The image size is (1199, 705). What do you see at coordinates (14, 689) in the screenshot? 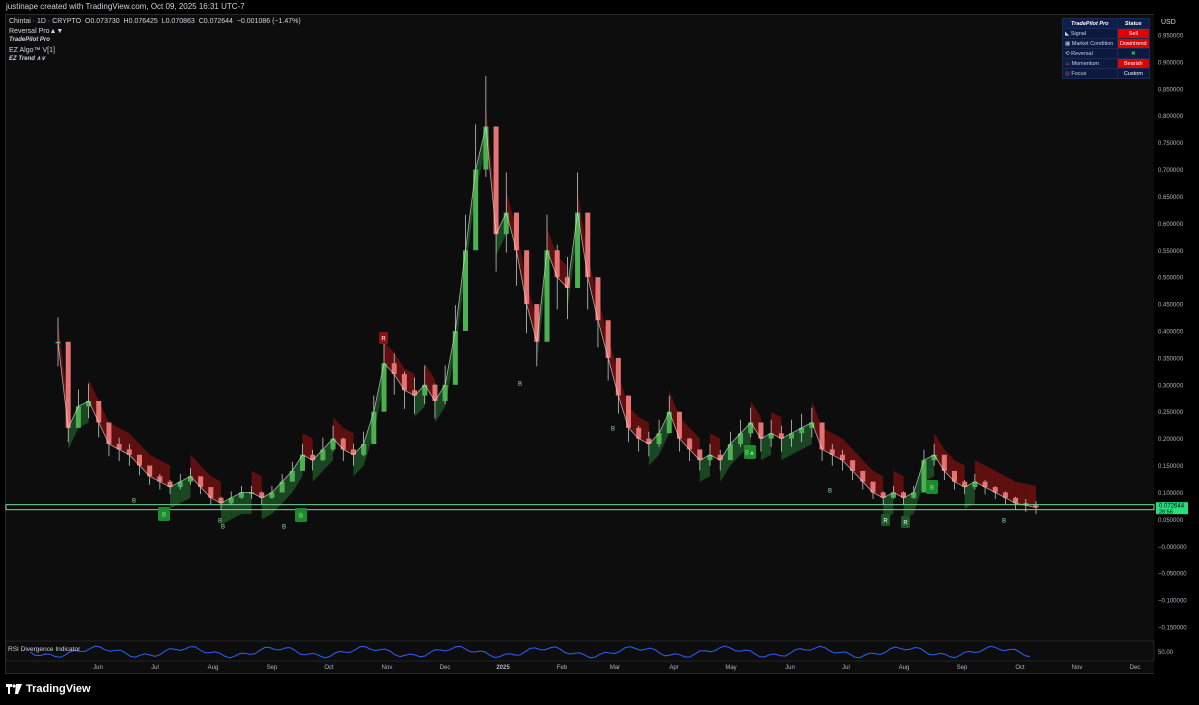
I see `tradingview-logo-icon` at bounding box center [14, 689].